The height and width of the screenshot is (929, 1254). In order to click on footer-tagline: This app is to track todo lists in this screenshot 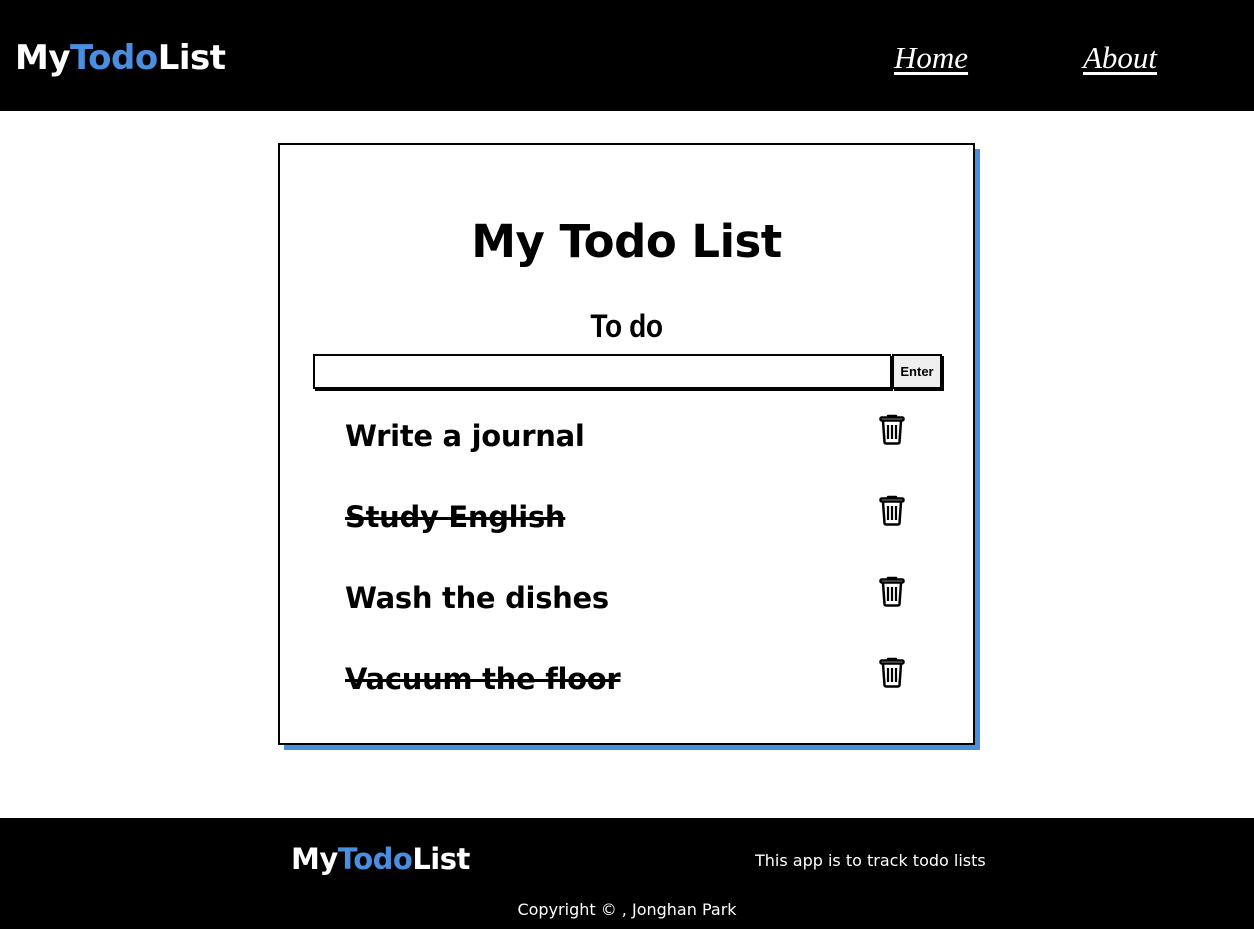, I will do `click(870, 860)`.